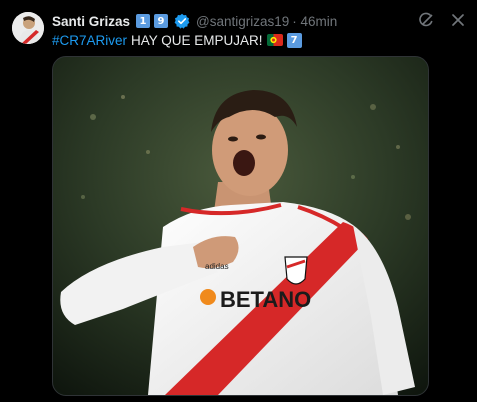  Describe the element at coordinates (182, 21) in the screenshot. I see `verified-icon` at that location.